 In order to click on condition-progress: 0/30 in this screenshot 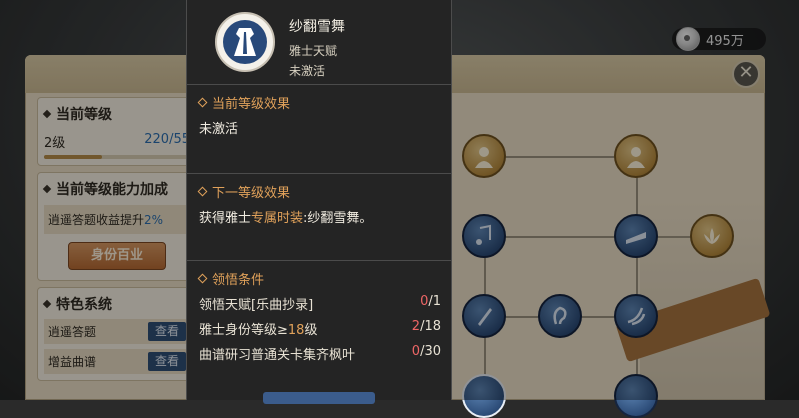, I will do `click(426, 353)`.